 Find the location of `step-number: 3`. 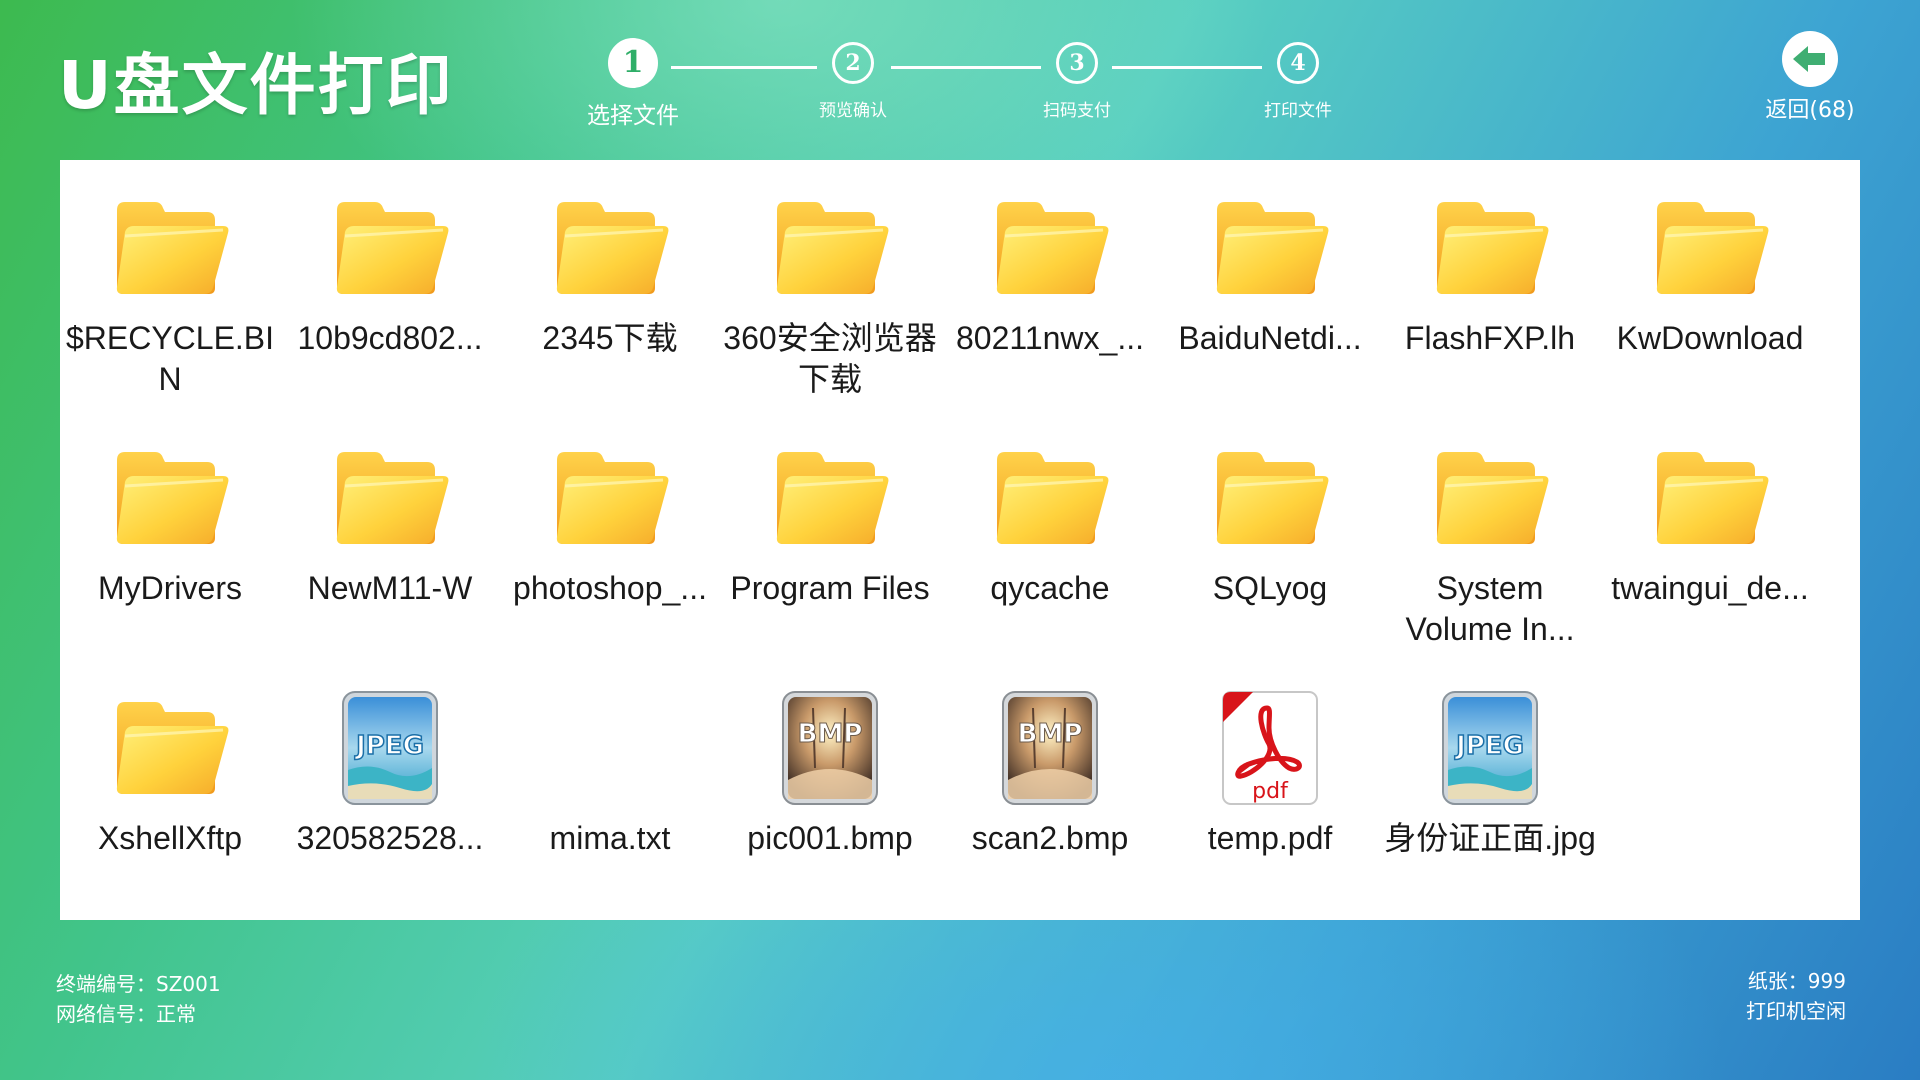

step-number: 3 is located at coordinates (1077, 63).